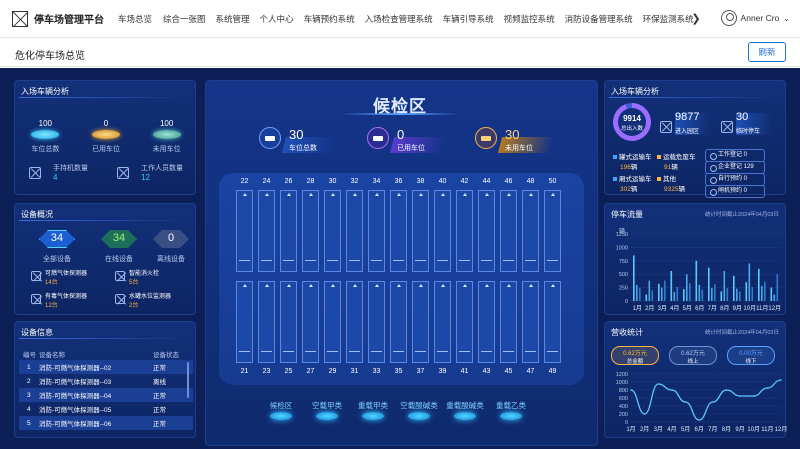 The height and width of the screenshot is (449, 800). I want to click on stat-value: 30, so click(512, 134).